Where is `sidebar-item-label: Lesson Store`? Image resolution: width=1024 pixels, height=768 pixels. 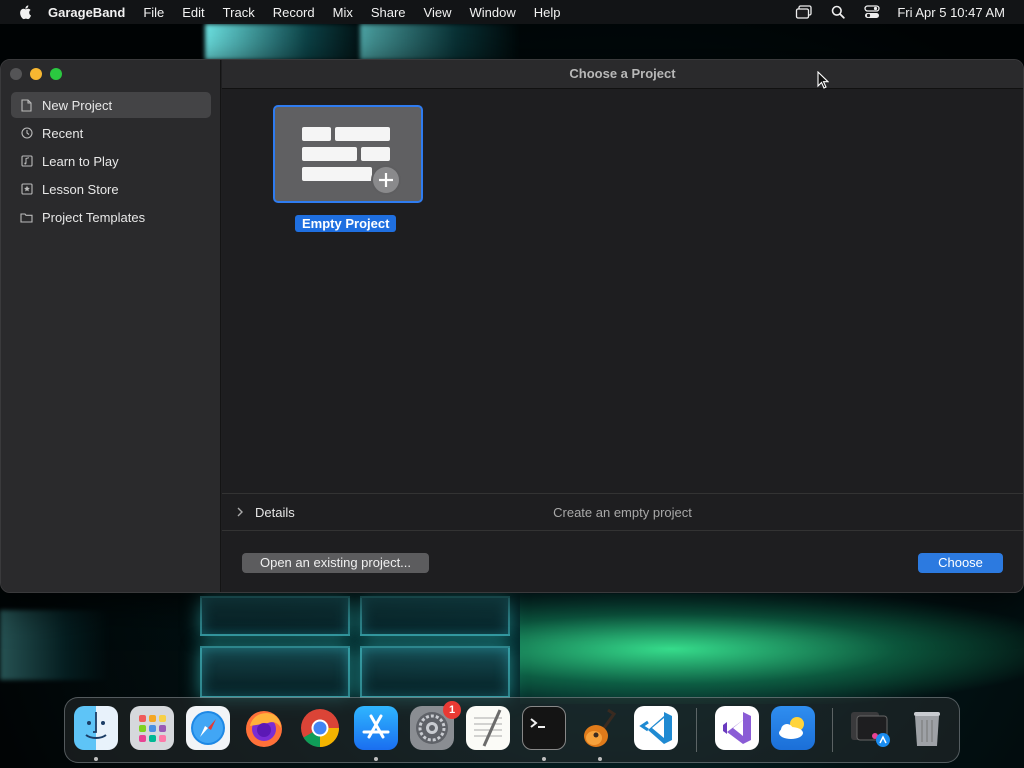 sidebar-item-label: Lesson Store is located at coordinates (80, 189).